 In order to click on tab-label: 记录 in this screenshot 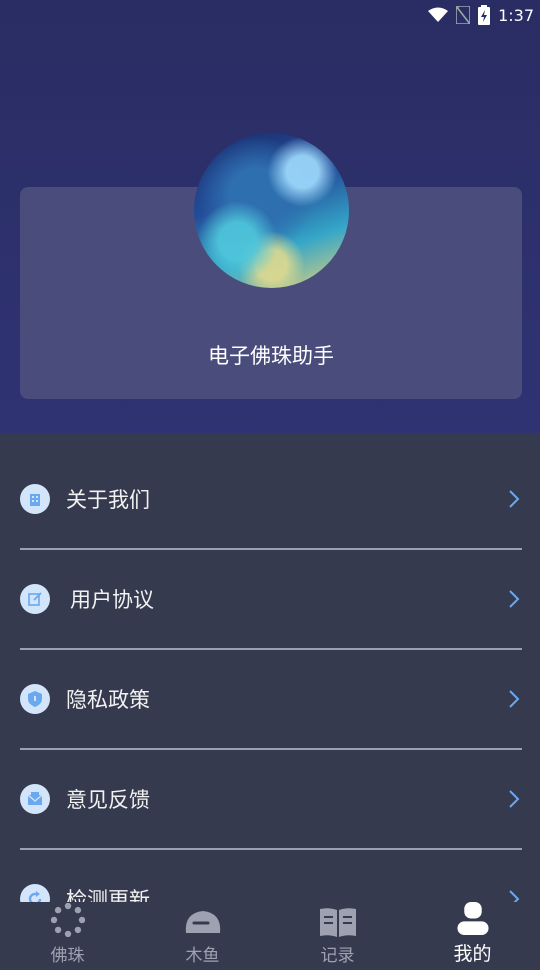, I will do `click(337, 956)`.